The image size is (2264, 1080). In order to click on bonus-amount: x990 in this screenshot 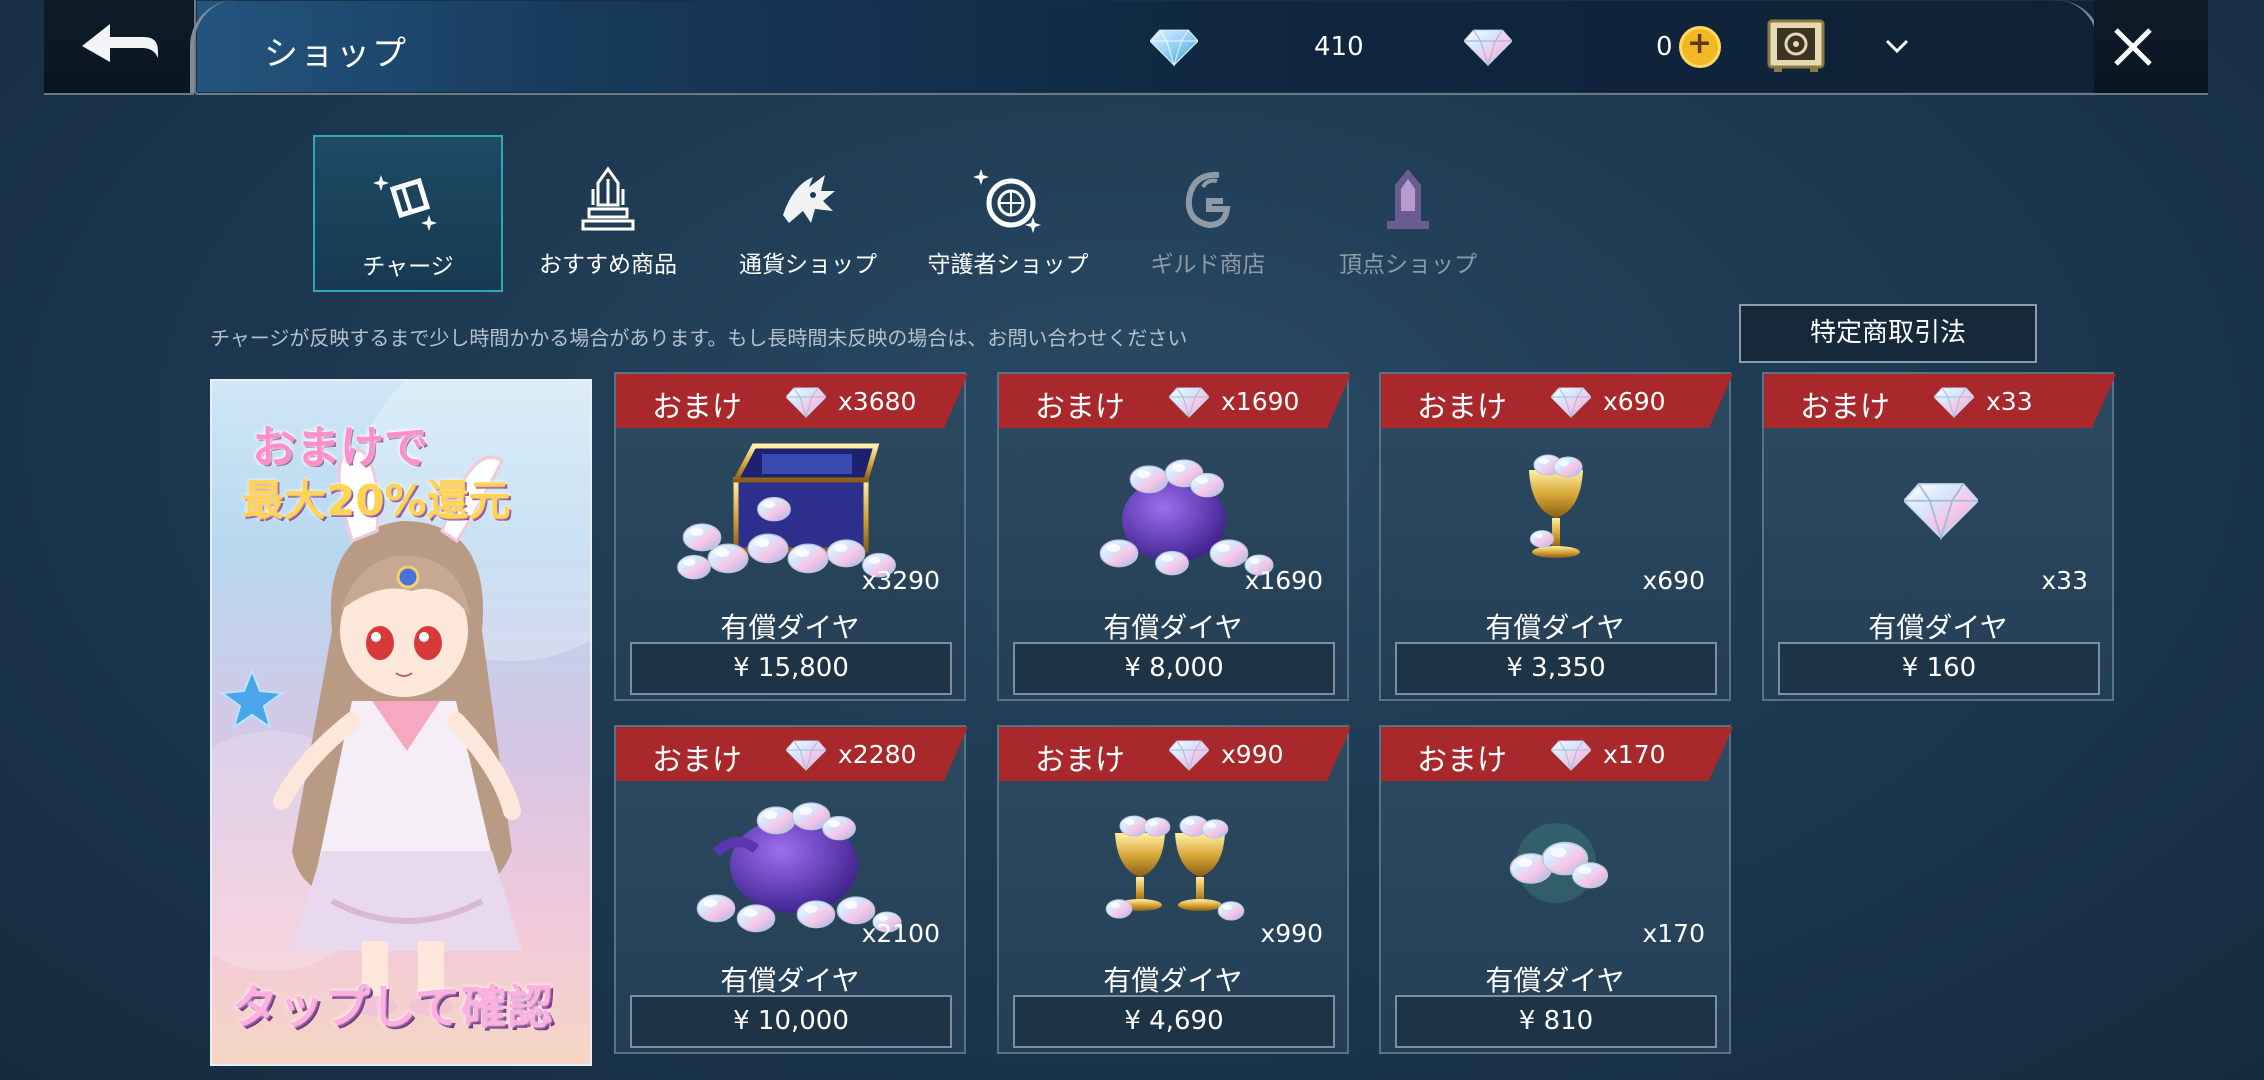, I will do `click(1252, 754)`.